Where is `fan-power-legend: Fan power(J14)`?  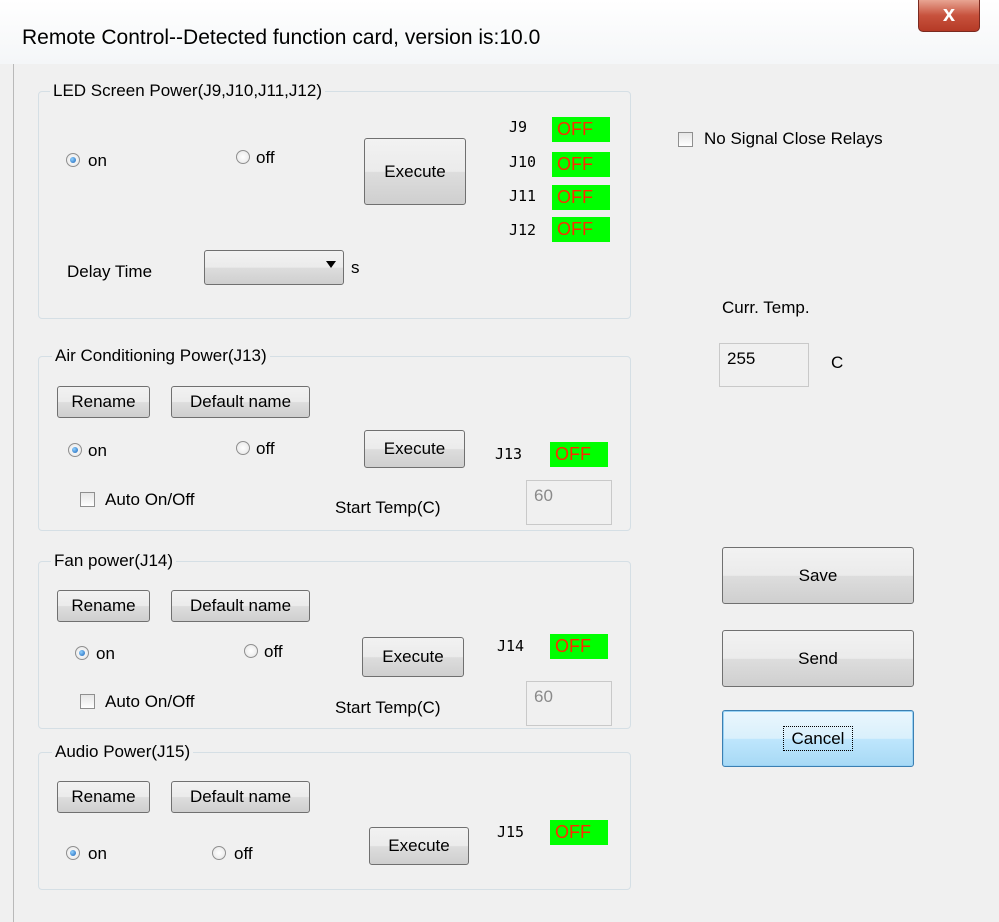 fan-power-legend: Fan power(J14) is located at coordinates (114, 561).